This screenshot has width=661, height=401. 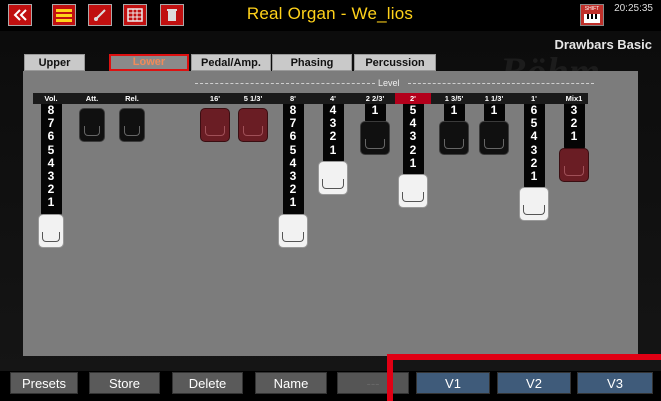 I want to click on double-chevron-left-icon, so click(x=20, y=15).